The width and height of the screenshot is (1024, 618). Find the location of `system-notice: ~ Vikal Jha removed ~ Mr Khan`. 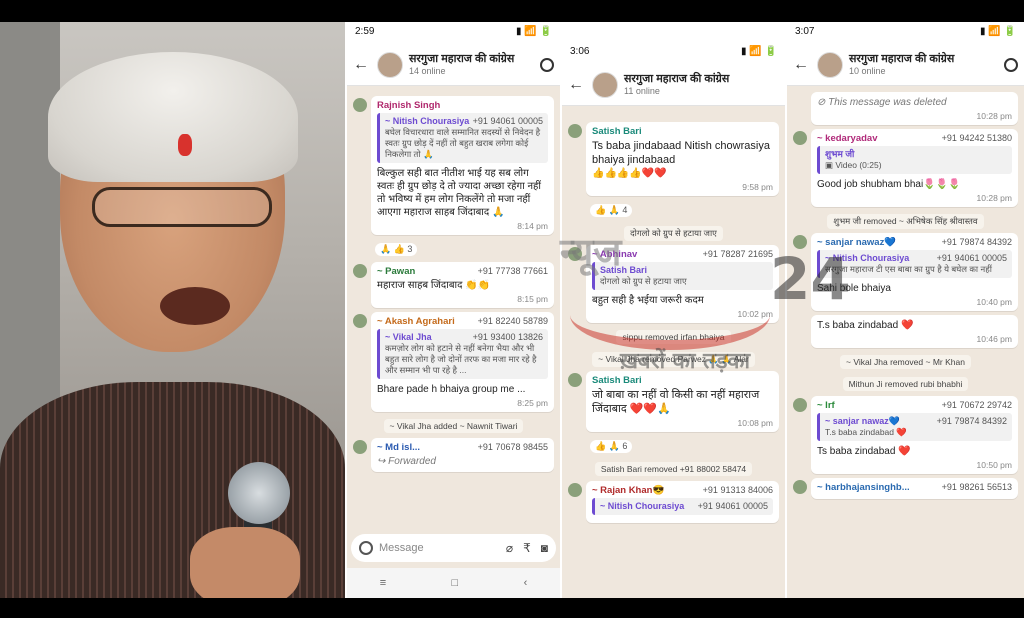

system-notice: ~ Vikal Jha removed ~ Mr Khan is located at coordinates (905, 361).